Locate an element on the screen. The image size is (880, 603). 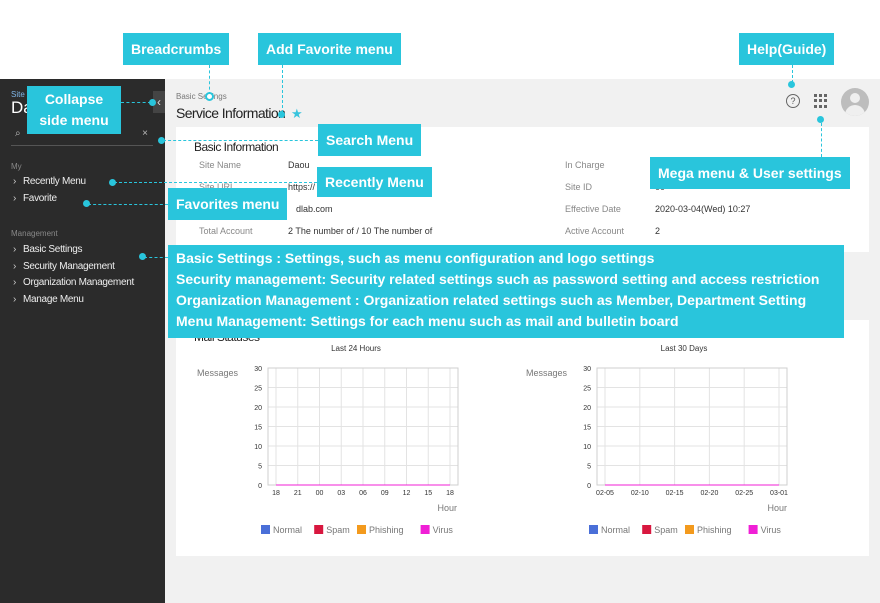
x-tick-label: 00 is located at coordinates (320, 493).